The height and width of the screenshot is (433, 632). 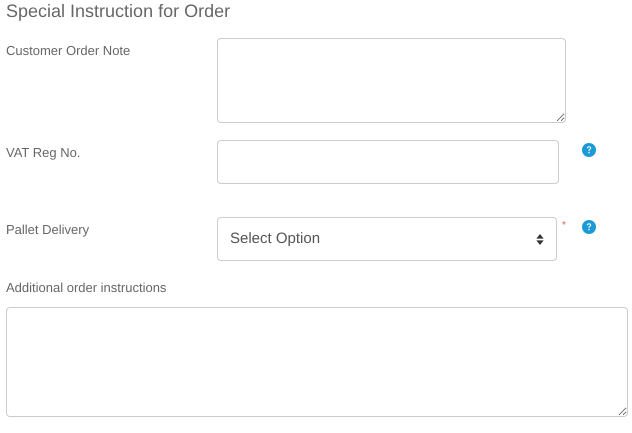 What do you see at coordinates (43, 153) in the screenshot?
I see `field-label: VAT Reg No.` at bounding box center [43, 153].